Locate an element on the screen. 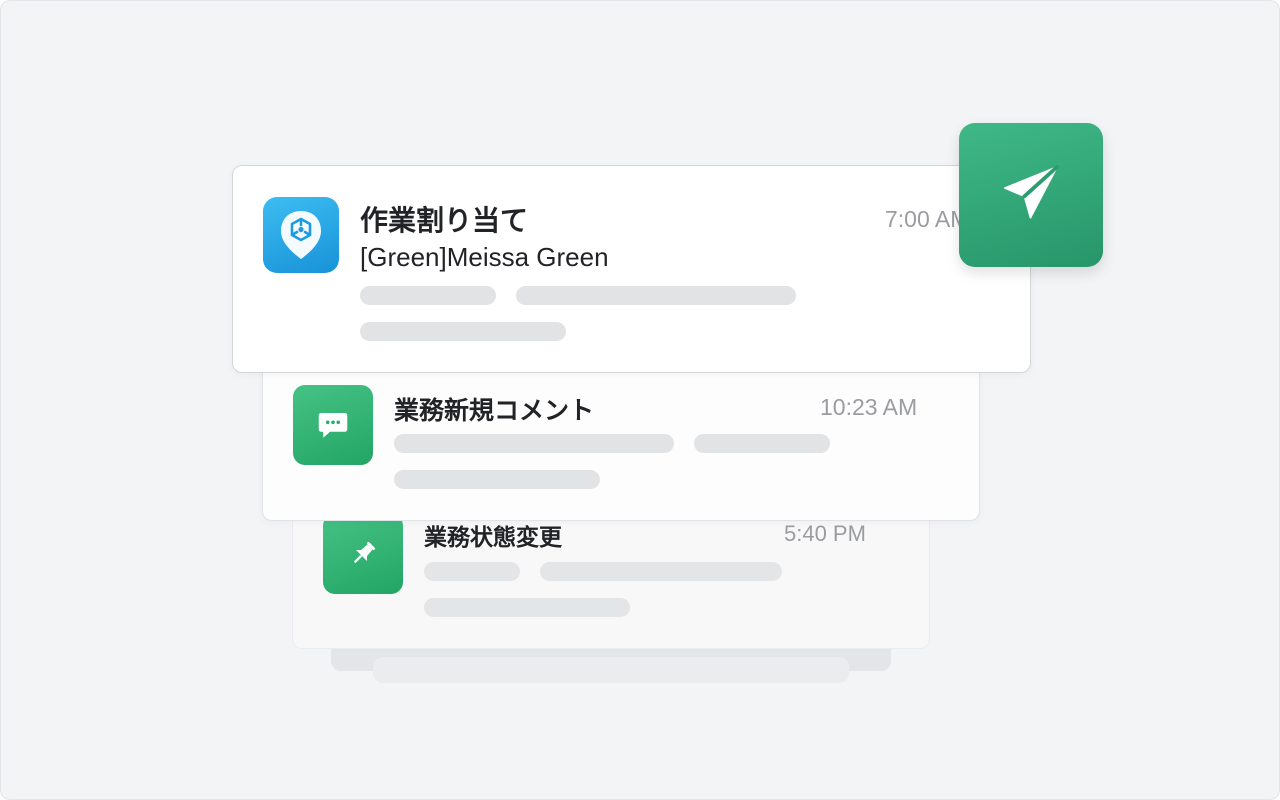 Image resolution: width=1280 pixels, height=800 pixels. notification-time: 10:23 AM is located at coordinates (869, 407).